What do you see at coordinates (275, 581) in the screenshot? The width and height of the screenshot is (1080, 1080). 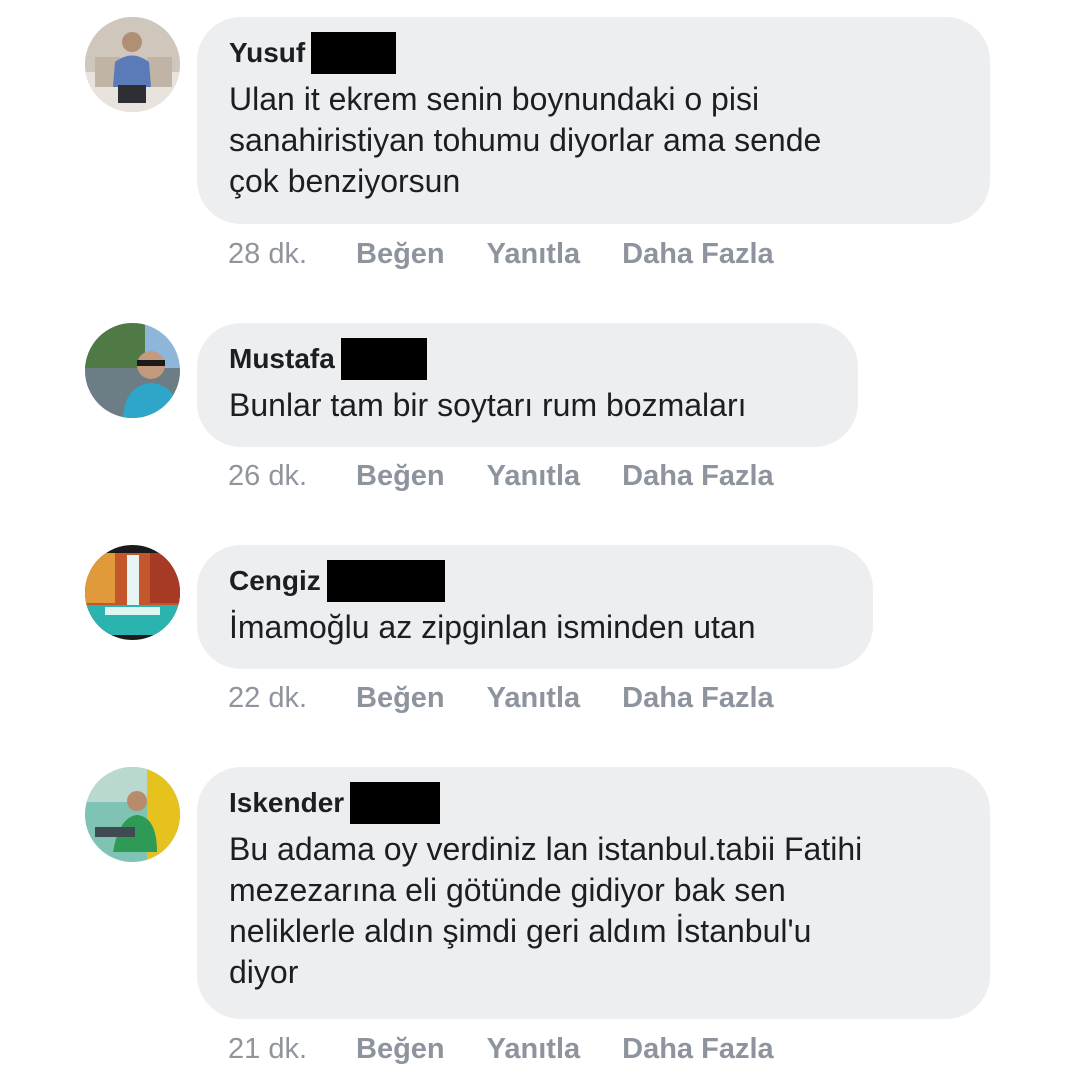 I see `comment-author: Cengiz` at bounding box center [275, 581].